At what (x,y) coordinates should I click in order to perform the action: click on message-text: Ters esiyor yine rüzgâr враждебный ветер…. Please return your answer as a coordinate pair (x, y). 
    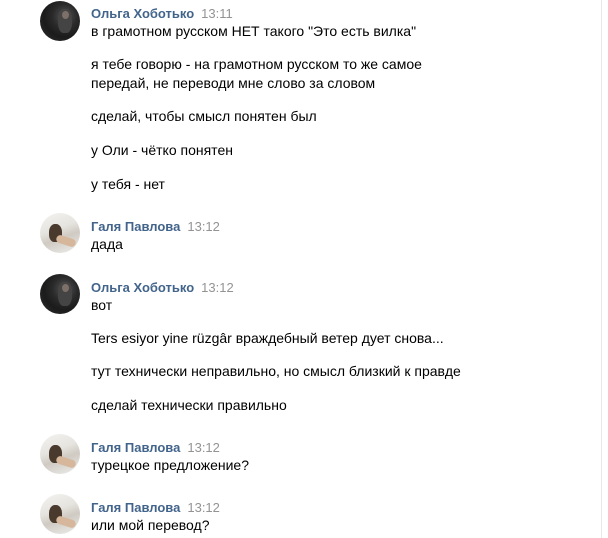
    Looking at the image, I should click on (267, 338).